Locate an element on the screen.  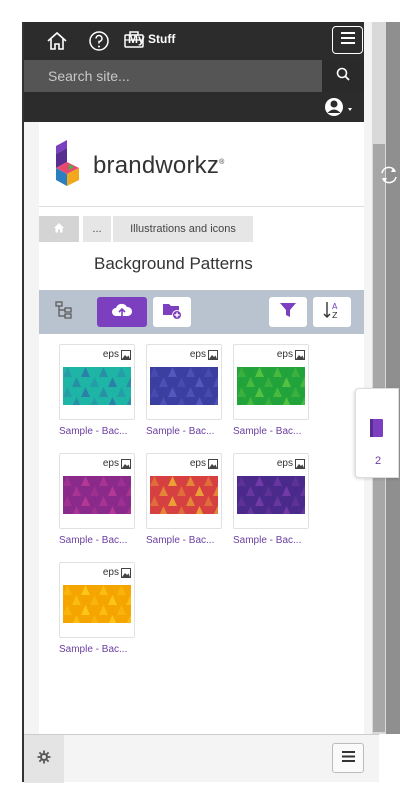
search-input is located at coordinates (173, 76).